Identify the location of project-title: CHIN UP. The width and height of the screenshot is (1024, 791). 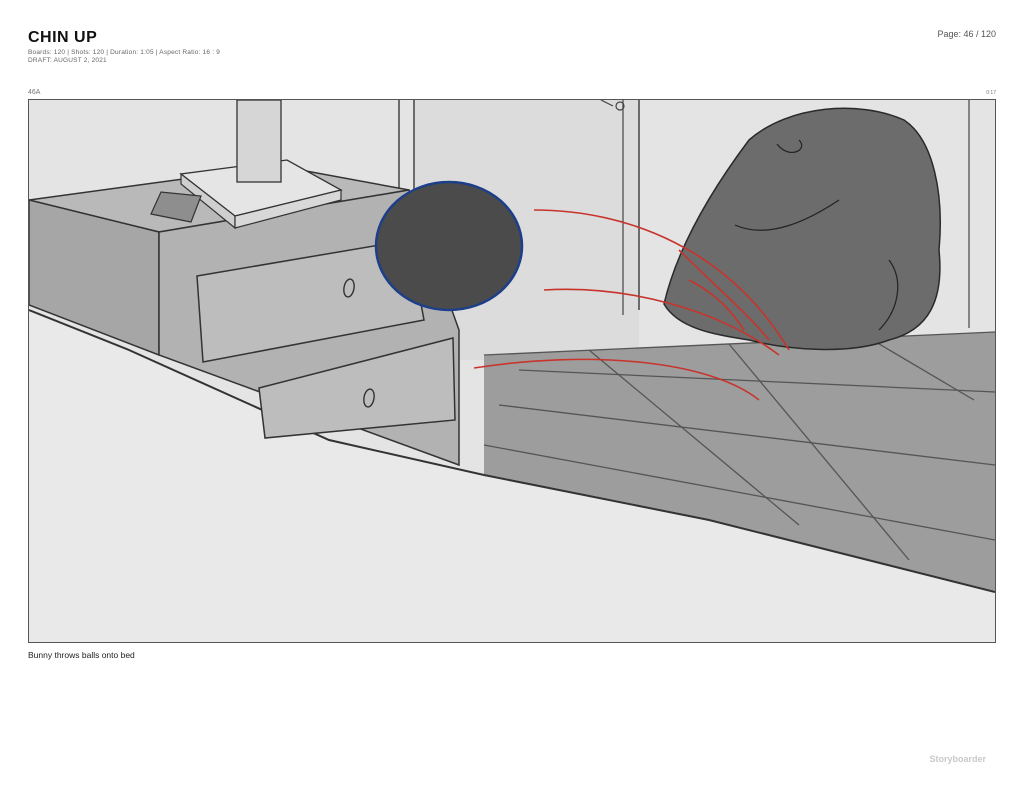
(63, 37).